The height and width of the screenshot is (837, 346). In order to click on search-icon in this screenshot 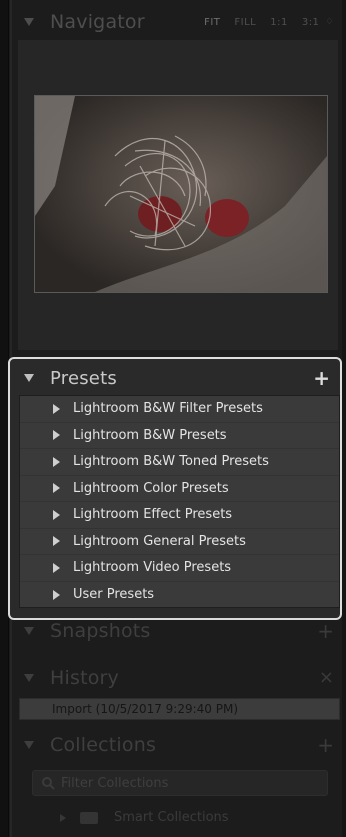, I will do `click(48, 783)`.